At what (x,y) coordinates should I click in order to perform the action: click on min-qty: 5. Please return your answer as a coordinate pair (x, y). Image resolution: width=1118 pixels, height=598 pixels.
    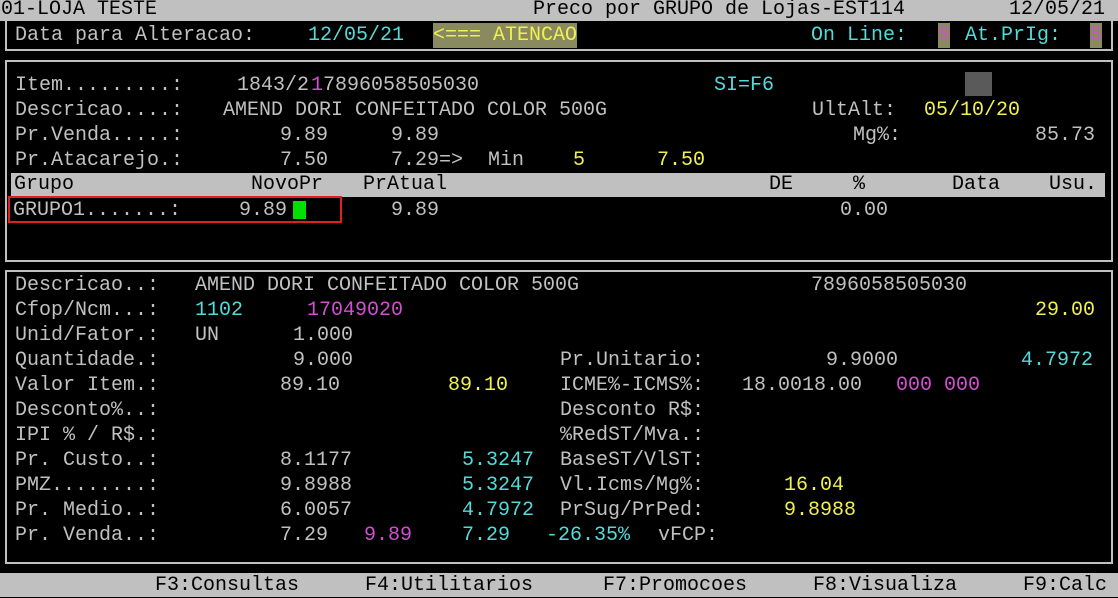
    Looking at the image, I should click on (579, 160).